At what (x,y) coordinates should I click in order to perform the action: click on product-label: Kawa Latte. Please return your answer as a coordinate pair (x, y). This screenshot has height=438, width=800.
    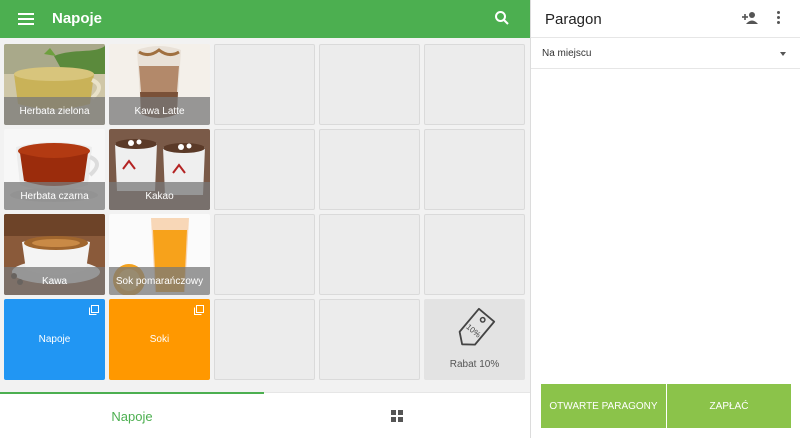
    Looking at the image, I should click on (159, 111).